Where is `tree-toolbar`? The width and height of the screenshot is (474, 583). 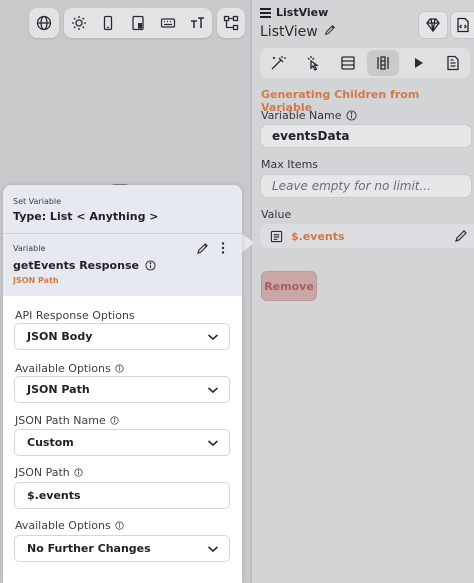 tree-toolbar is located at coordinates (231, 23).